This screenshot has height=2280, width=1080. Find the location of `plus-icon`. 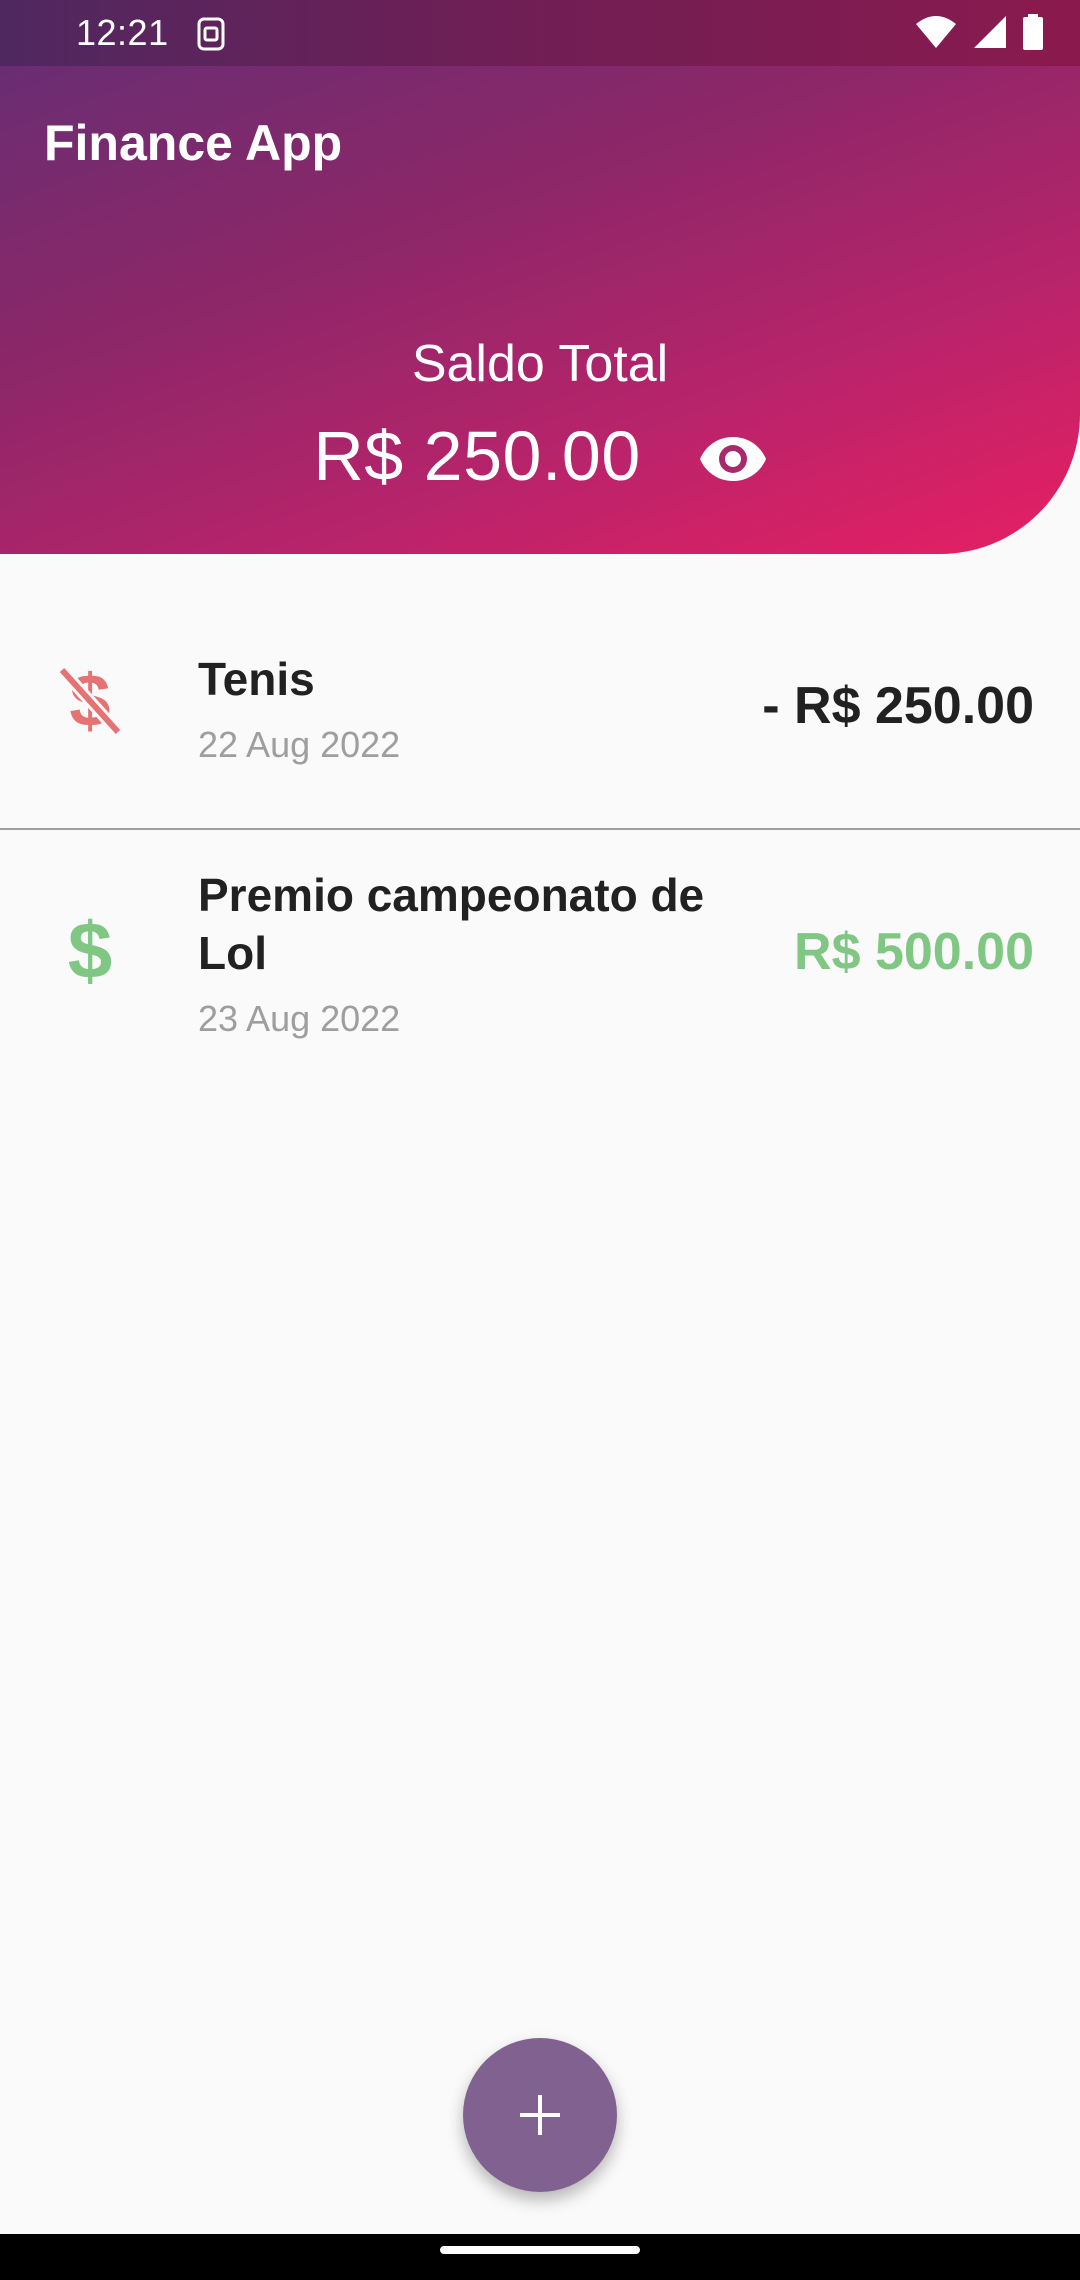

plus-icon is located at coordinates (540, 2115).